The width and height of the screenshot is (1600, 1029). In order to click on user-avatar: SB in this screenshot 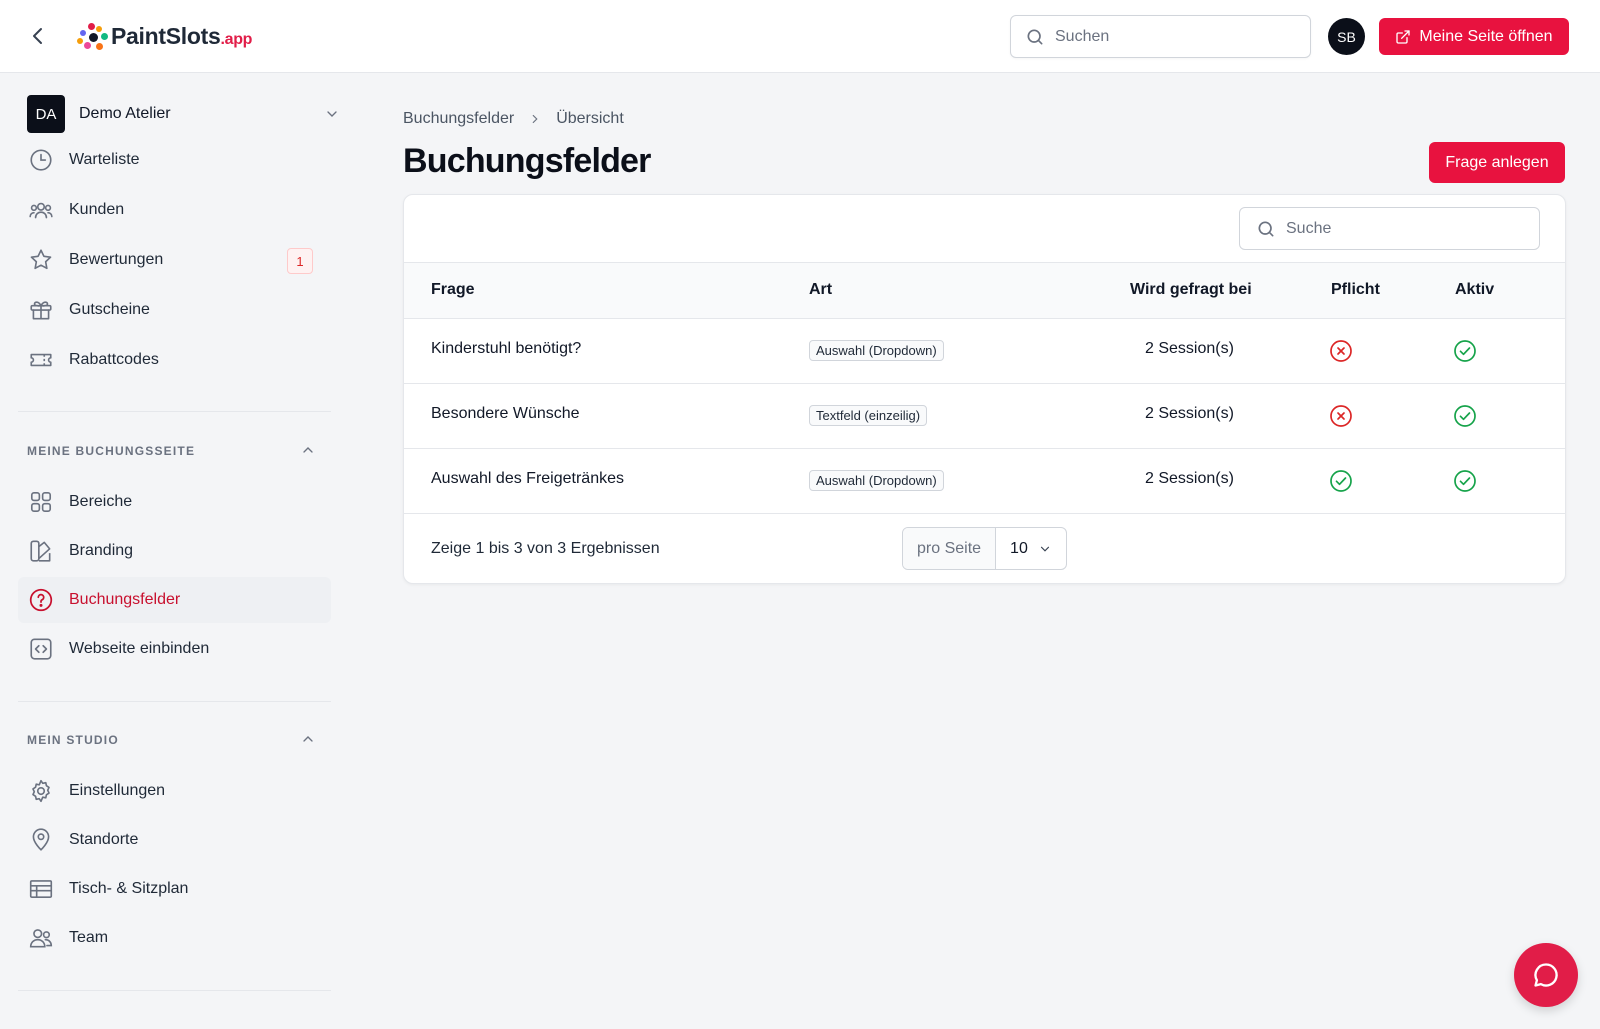, I will do `click(1346, 36)`.